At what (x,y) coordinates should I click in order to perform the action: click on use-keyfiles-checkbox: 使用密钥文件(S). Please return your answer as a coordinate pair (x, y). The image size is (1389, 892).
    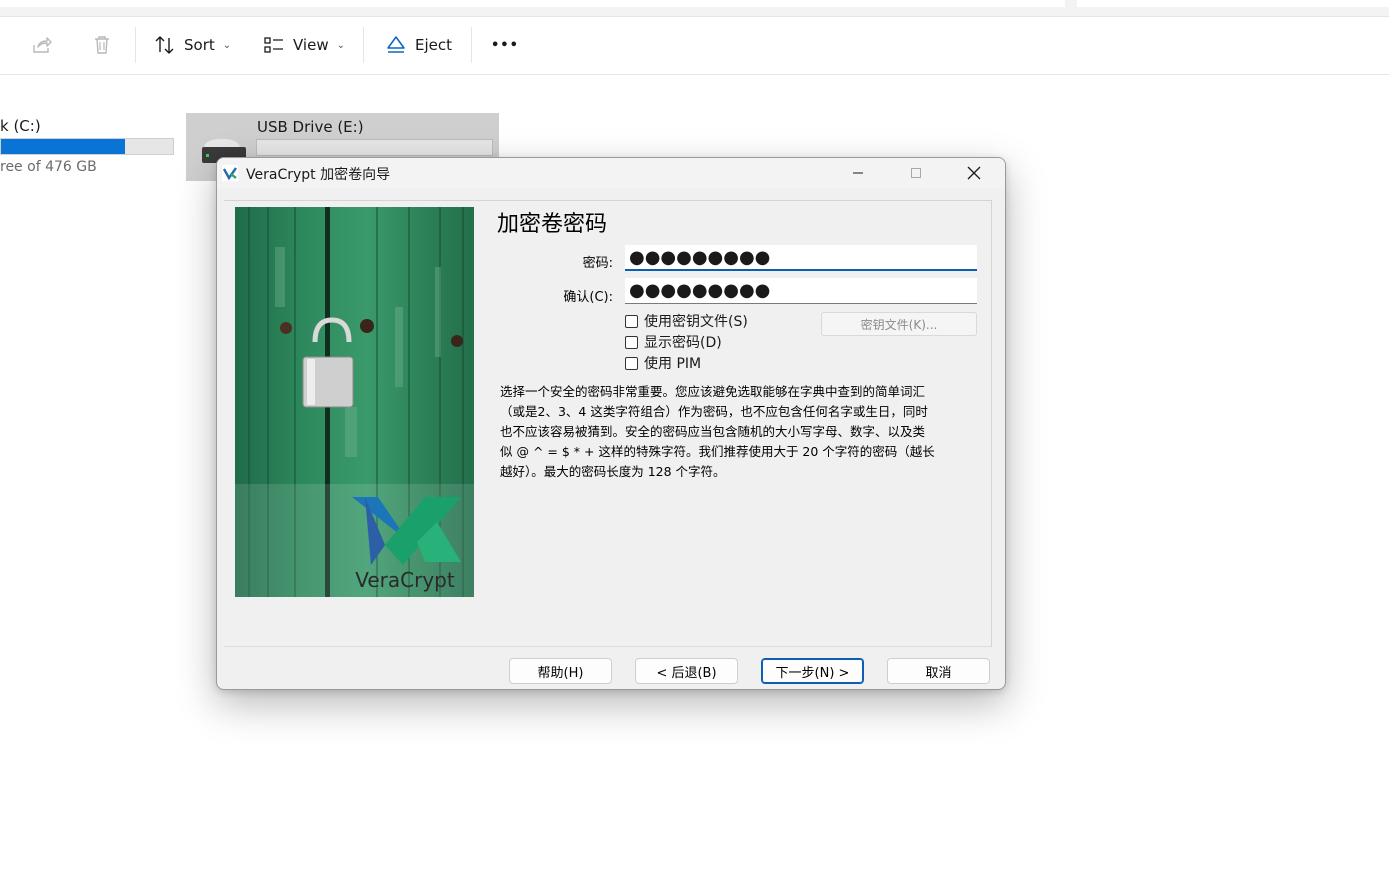
    Looking at the image, I should click on (686, 321).